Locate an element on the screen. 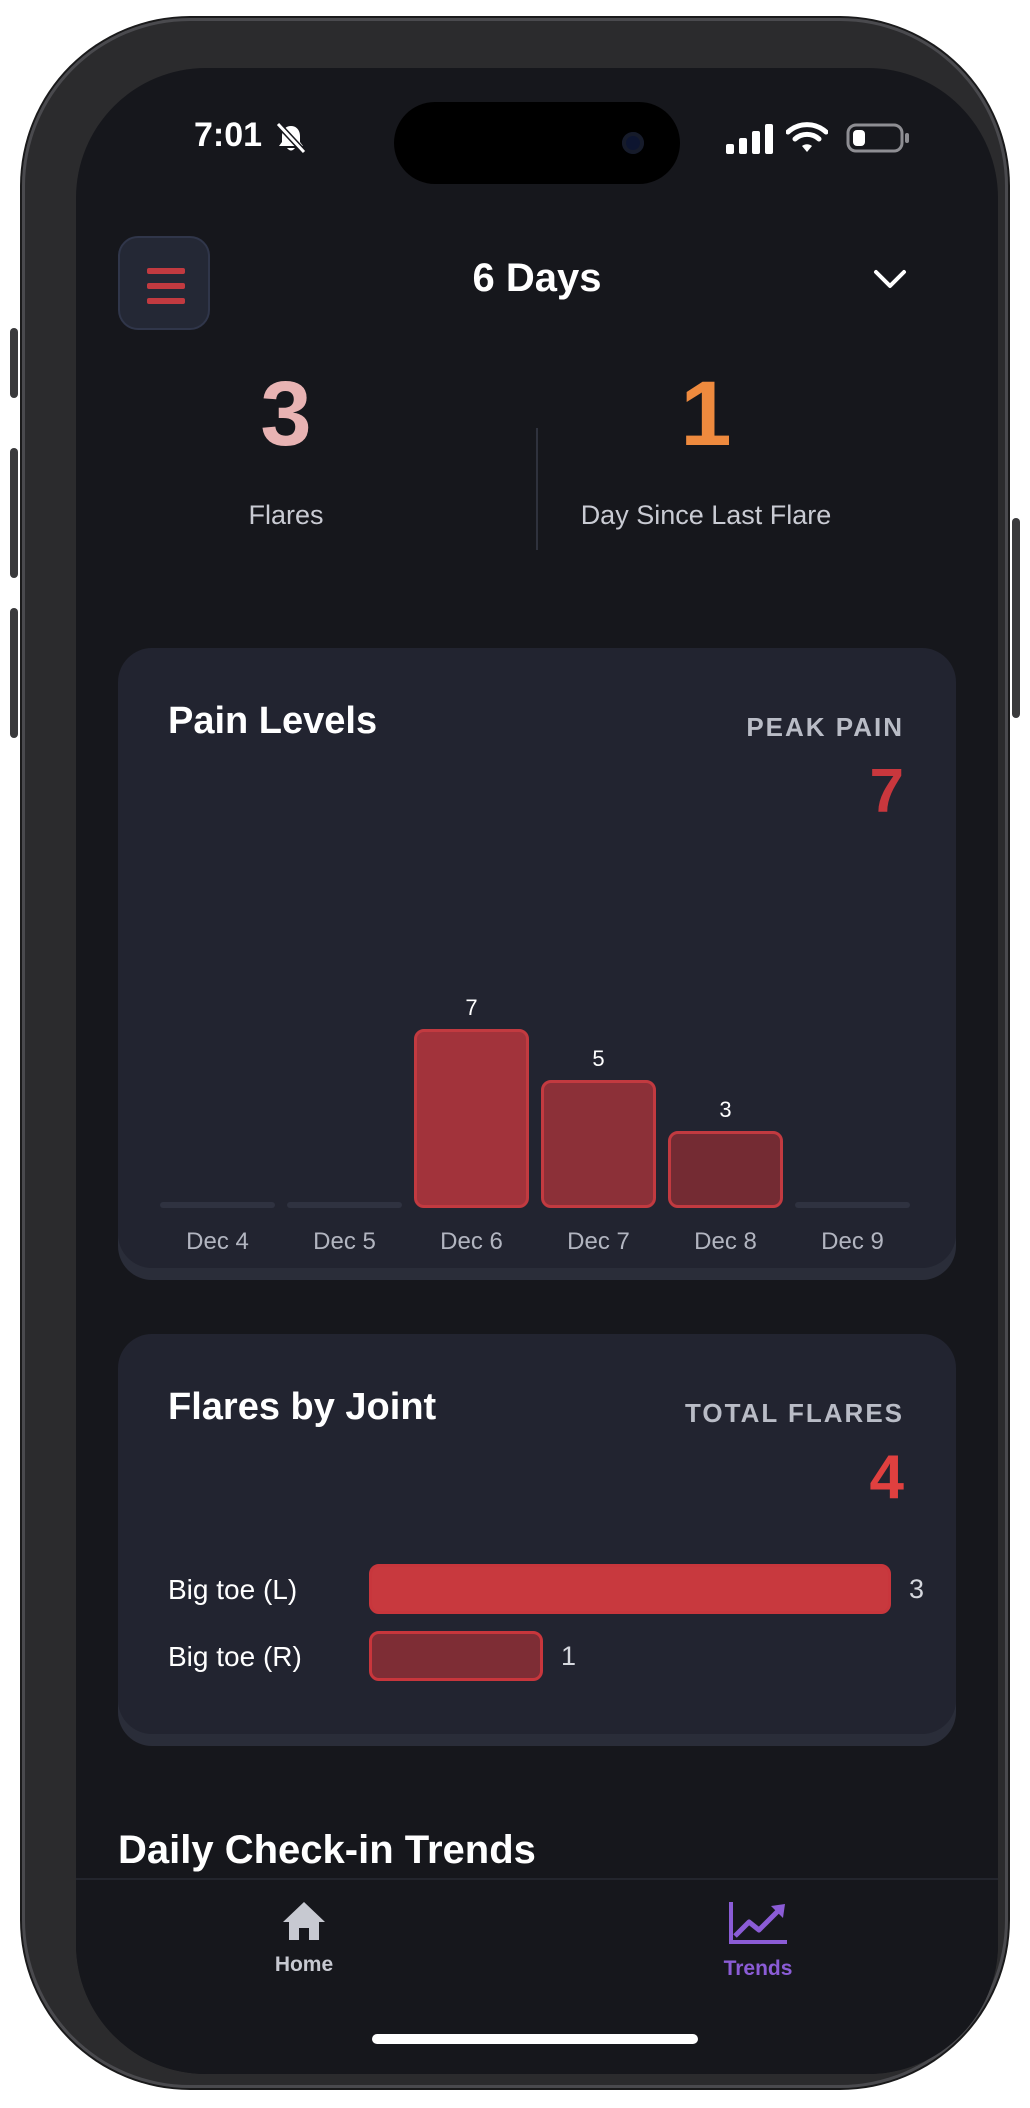  volume-down-button is located at coordinates (14, 673).